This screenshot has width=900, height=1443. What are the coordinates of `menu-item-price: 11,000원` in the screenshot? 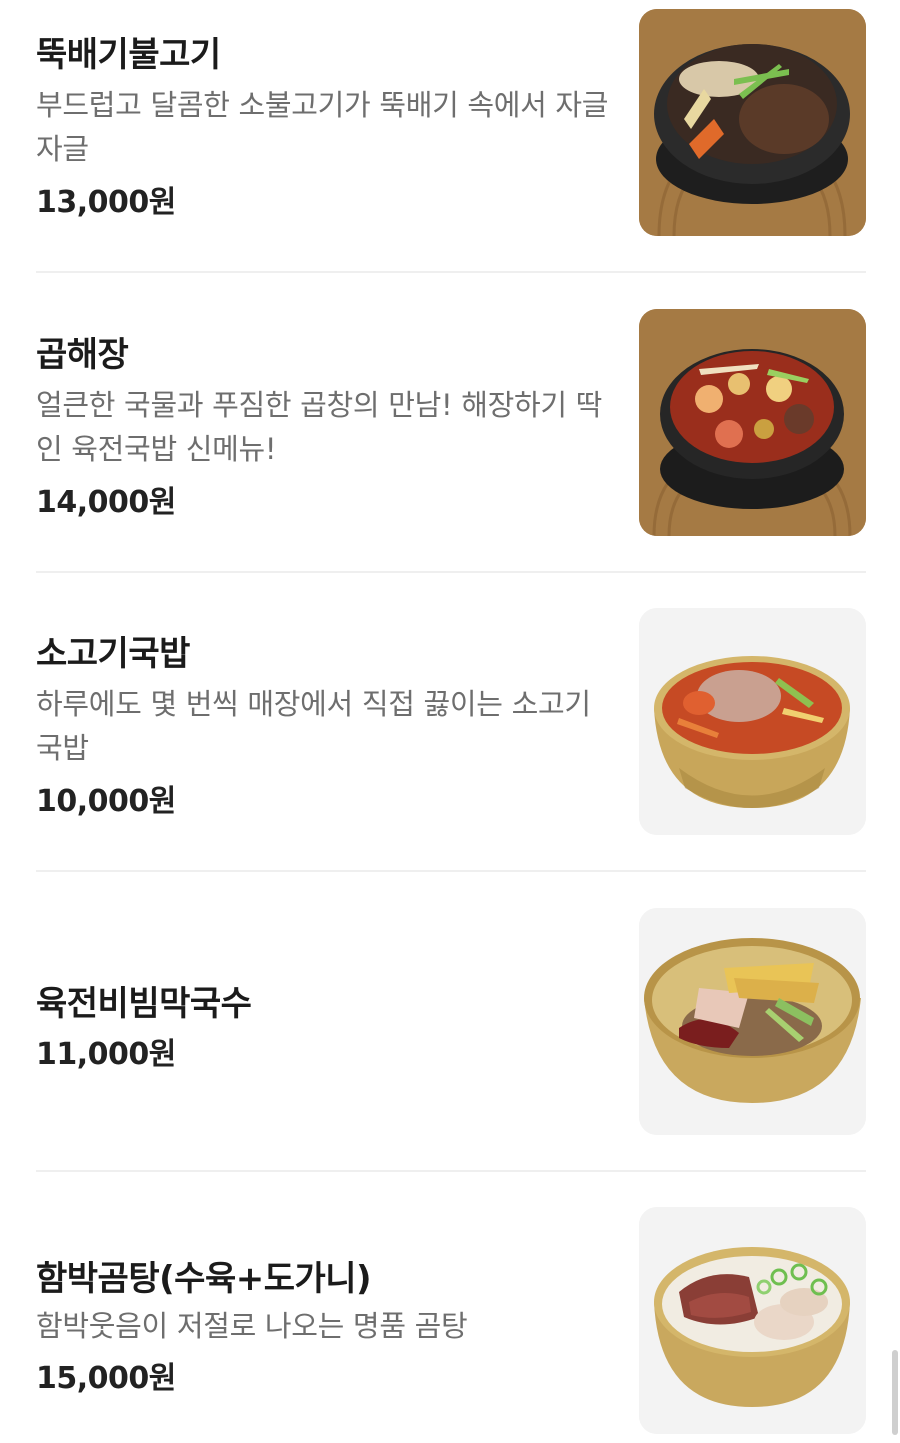 It's located at (106, 1054).